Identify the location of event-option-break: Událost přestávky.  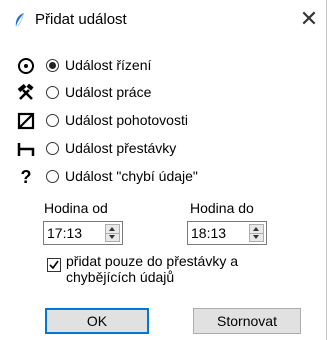
(163, 148).